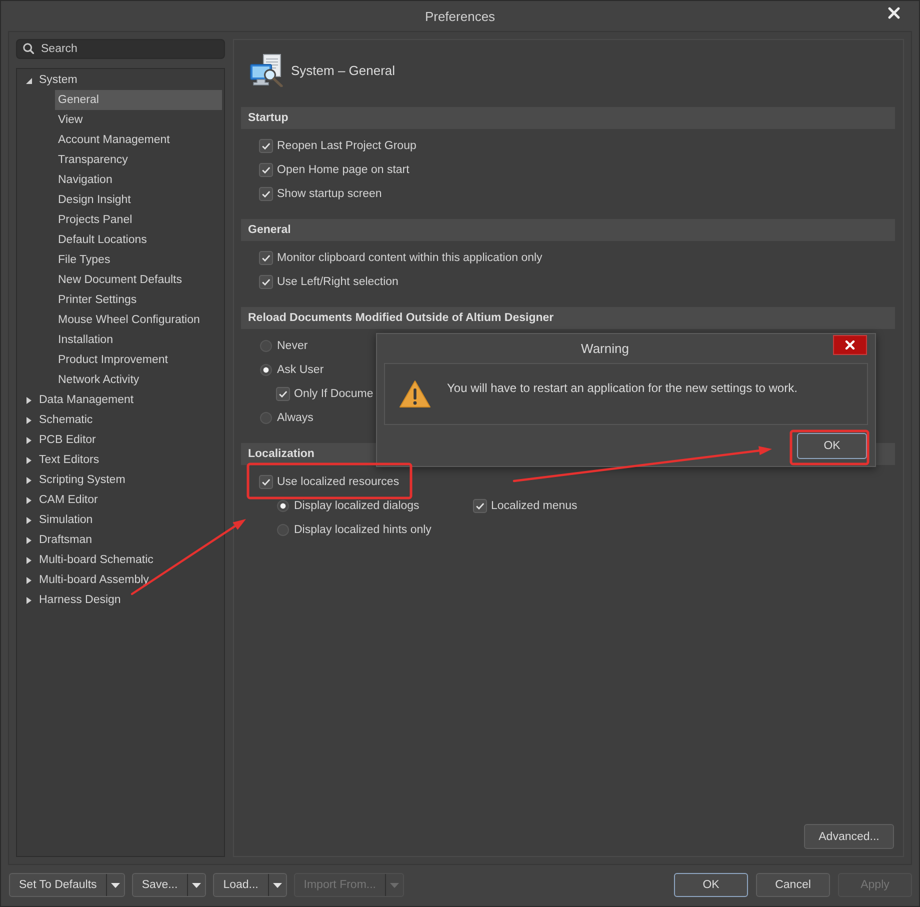  Describe the element at coordinates (120, 400) in the screenshot. I see `tree-item: Data Management` at that location.